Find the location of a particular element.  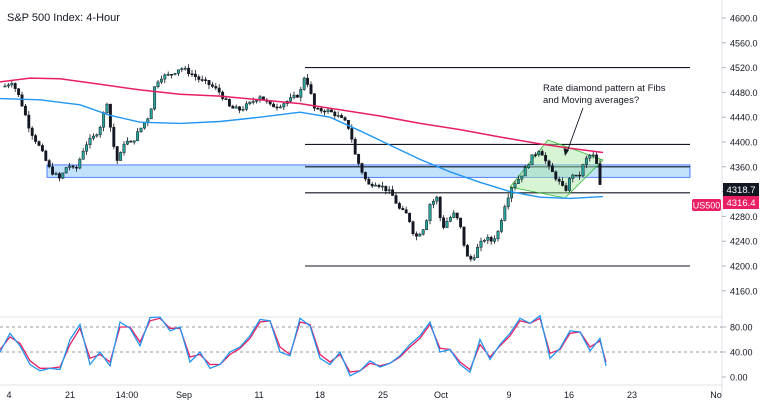

price-tick-label: 4480.0 is located at coordinates (744, 93).